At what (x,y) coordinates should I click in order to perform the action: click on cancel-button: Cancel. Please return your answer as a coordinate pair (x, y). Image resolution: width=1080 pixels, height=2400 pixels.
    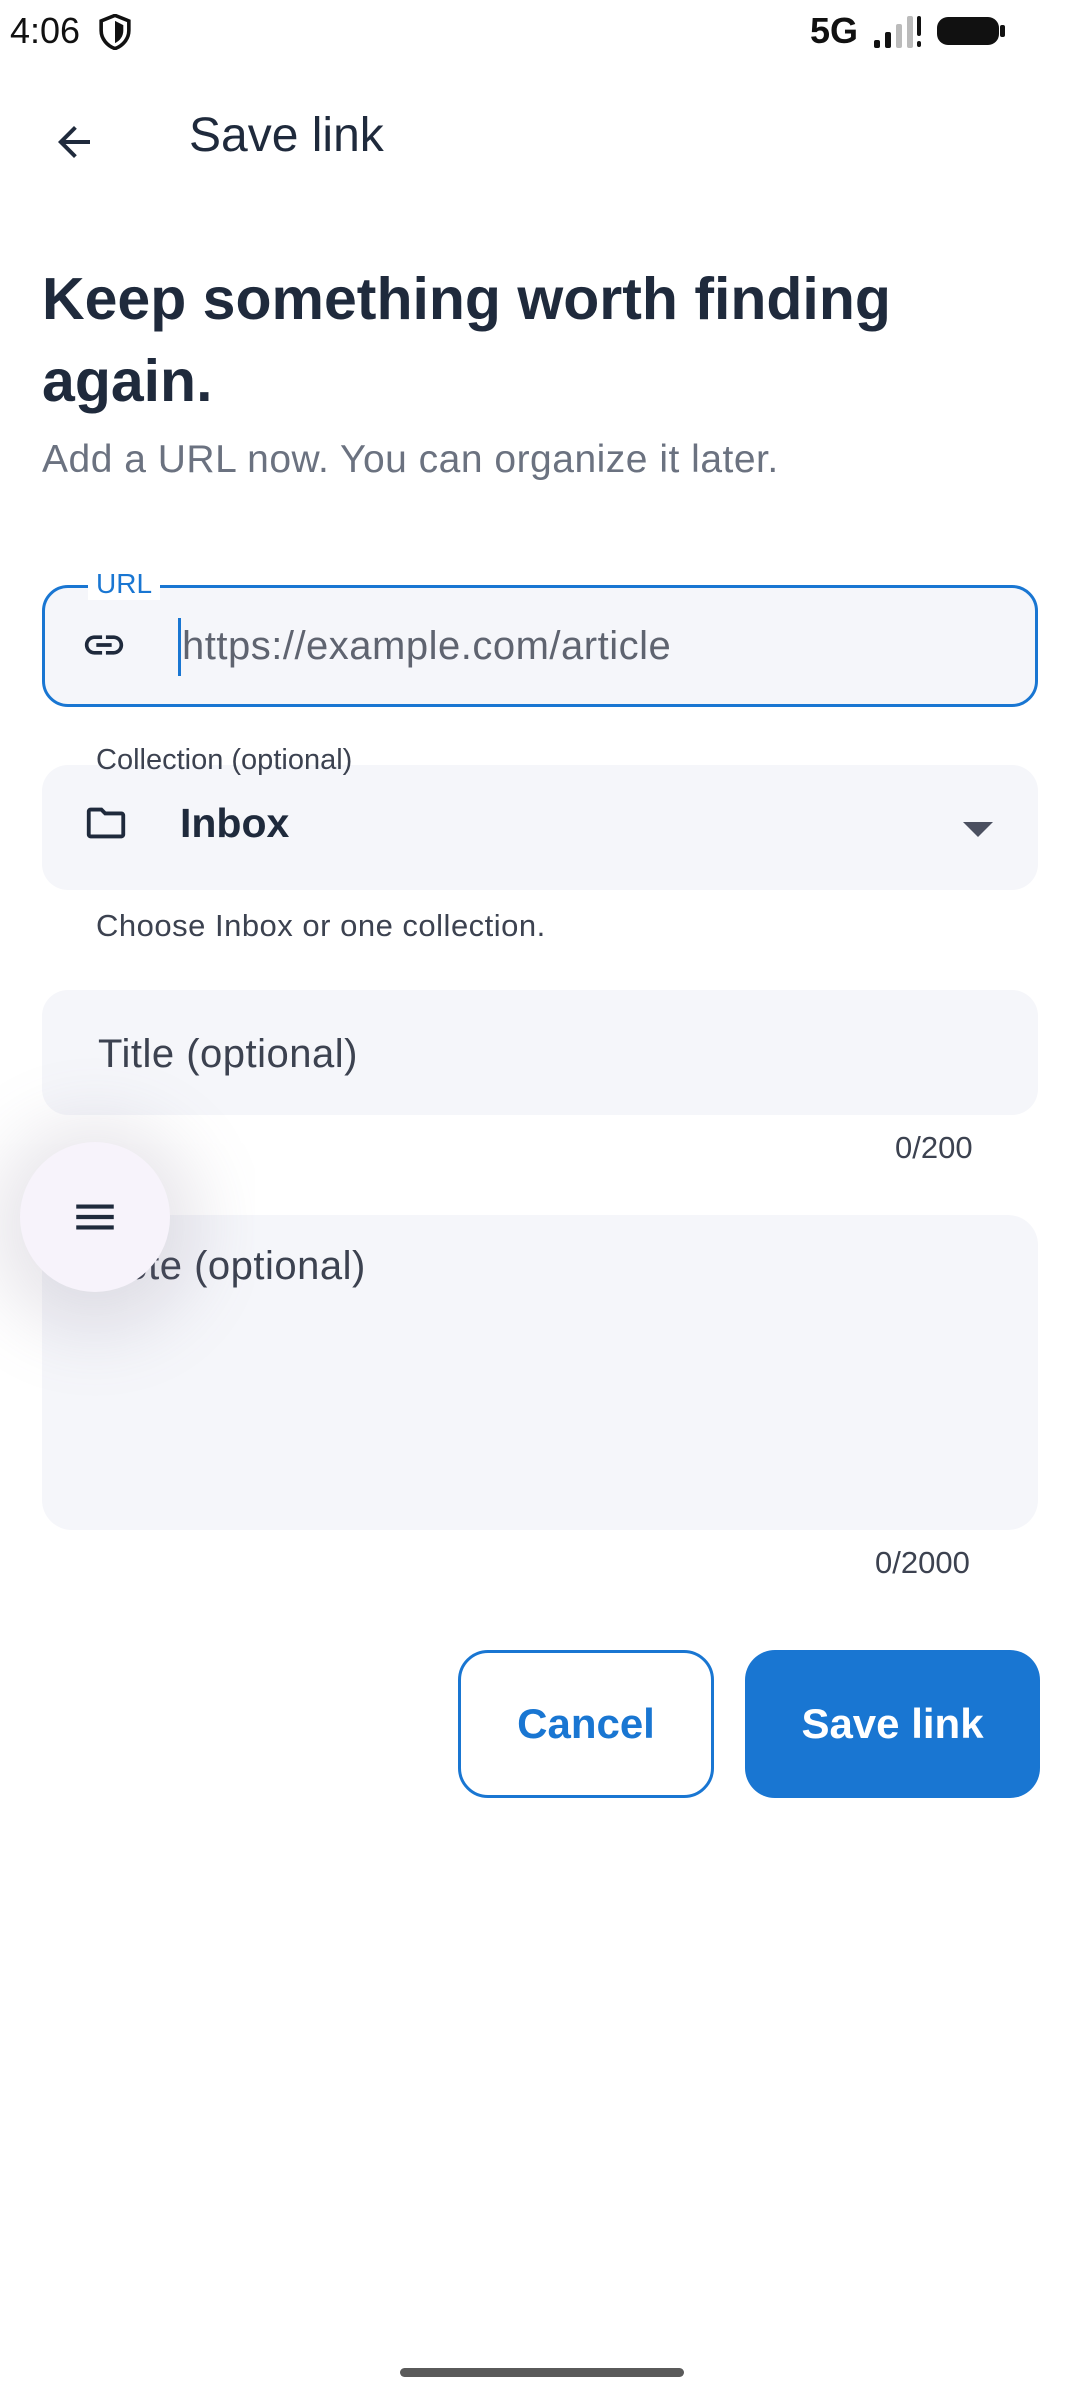
    Looking at the image, I should click on (586, 1724).